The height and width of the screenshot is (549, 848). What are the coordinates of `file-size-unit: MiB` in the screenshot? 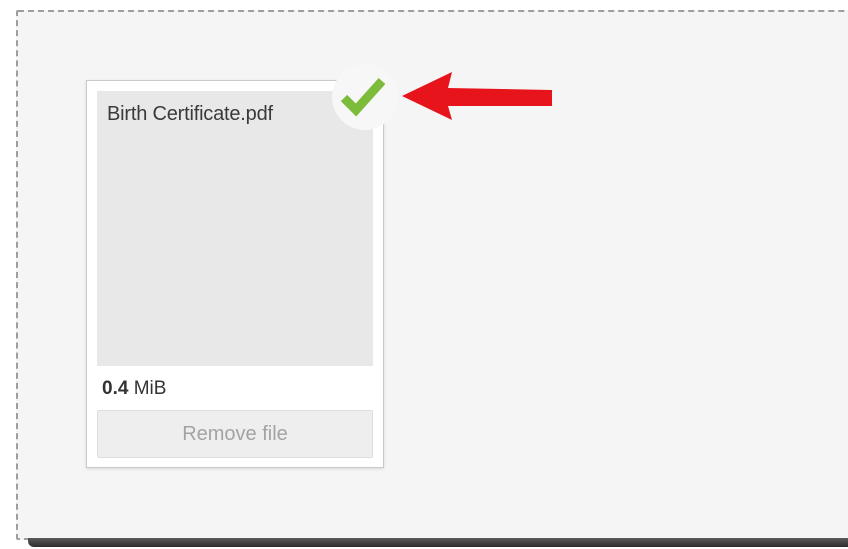 It's located at (150, 388).